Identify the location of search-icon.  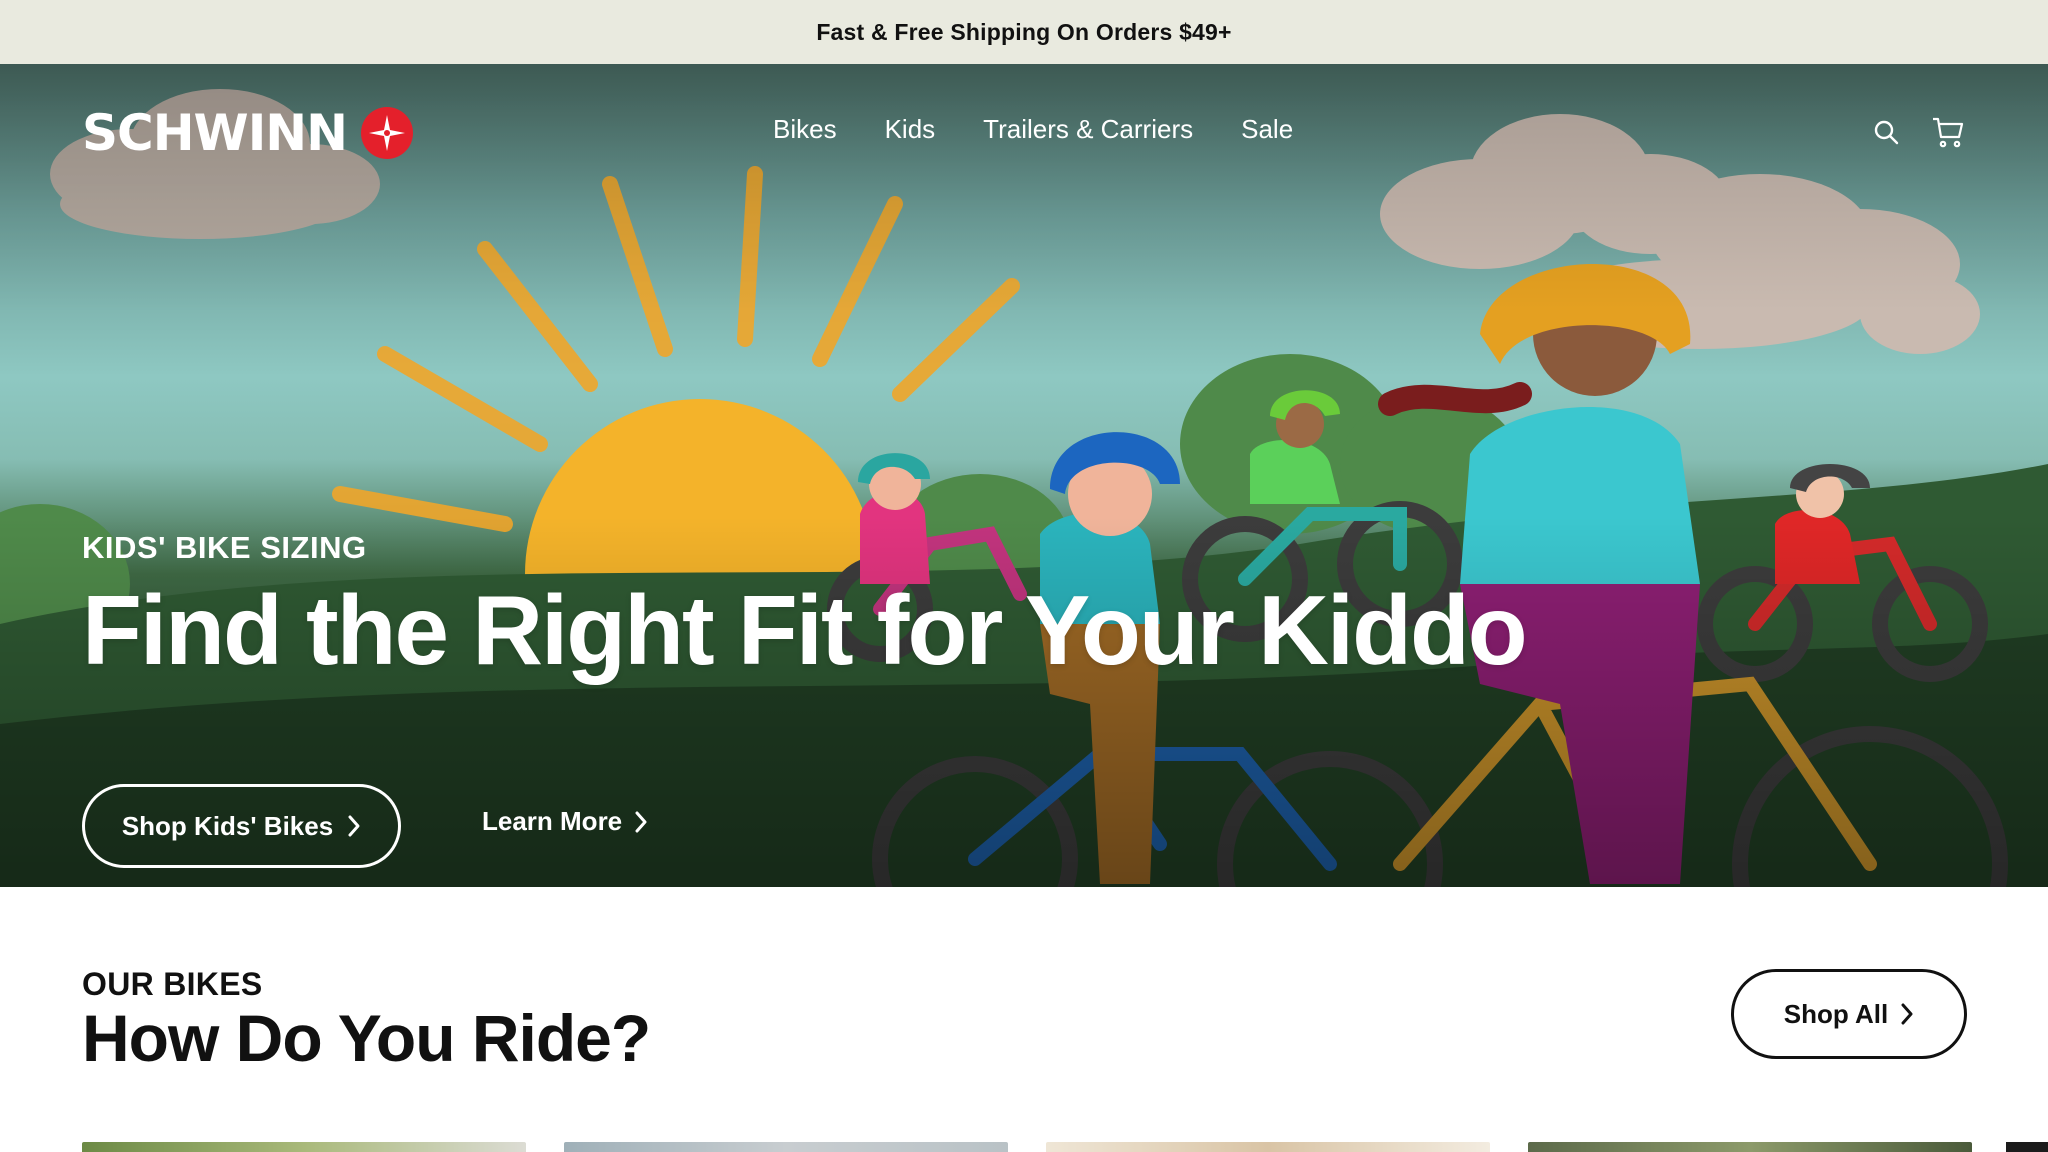
(1886, 132).